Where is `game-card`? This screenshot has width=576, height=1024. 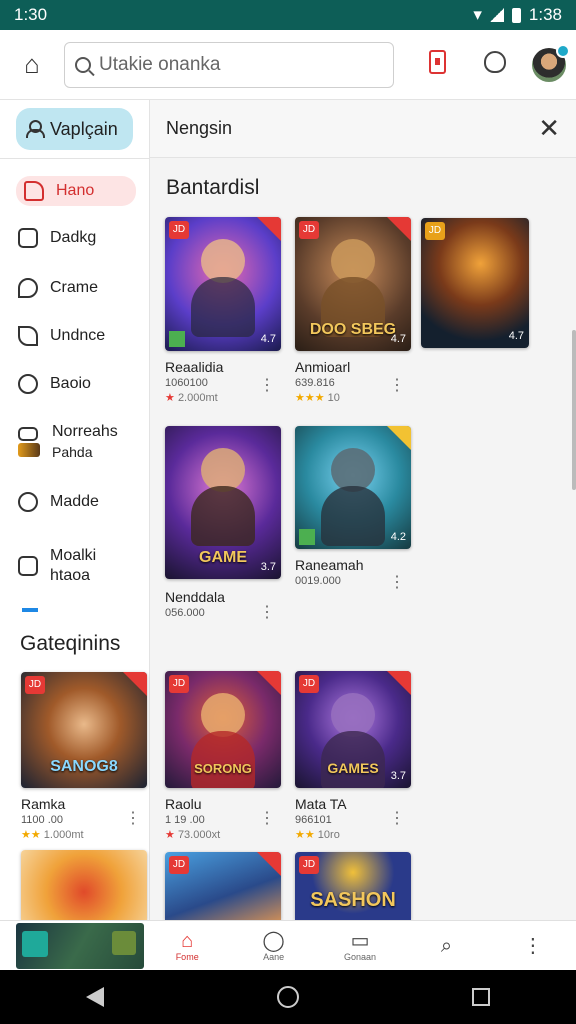 game-card is located at coordinates (84, 885).